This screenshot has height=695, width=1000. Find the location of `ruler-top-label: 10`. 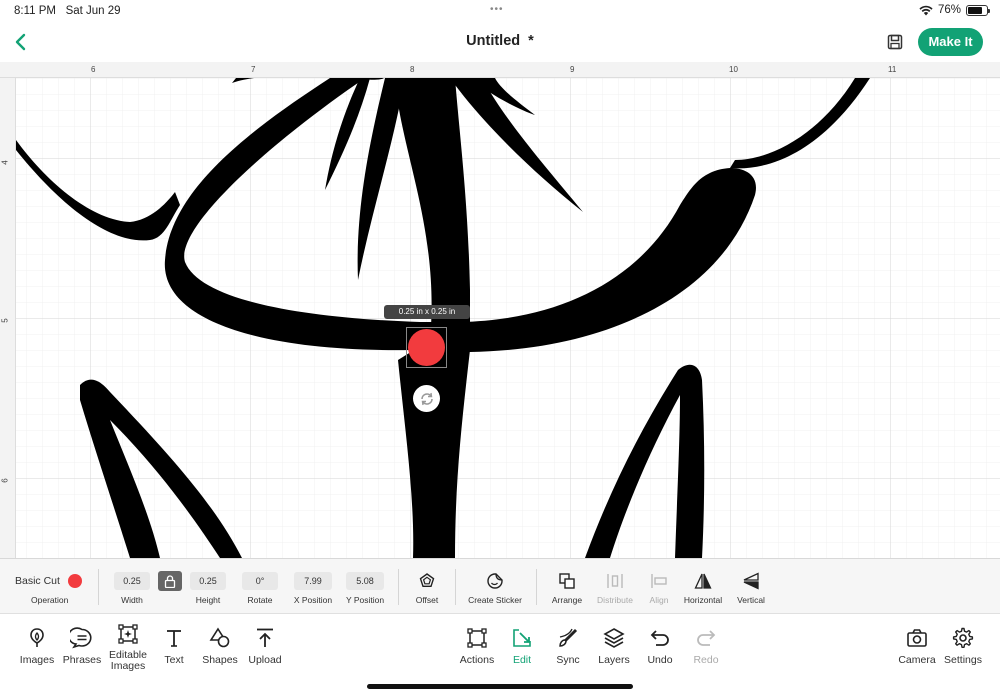

ruler-top-label: 10 is located at coordinates (733, 69).